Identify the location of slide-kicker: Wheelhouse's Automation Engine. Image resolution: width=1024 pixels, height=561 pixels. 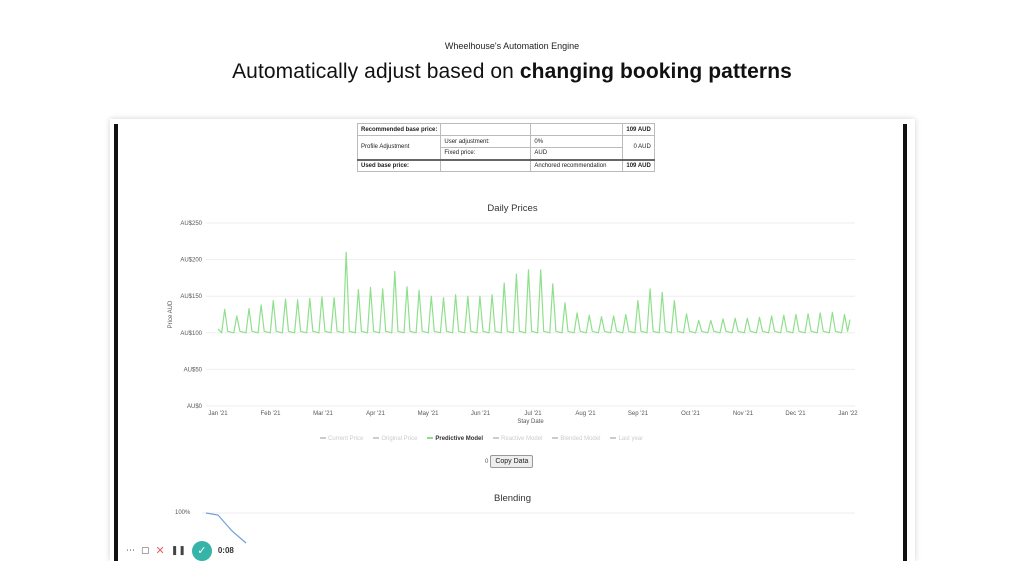
(512, 46).